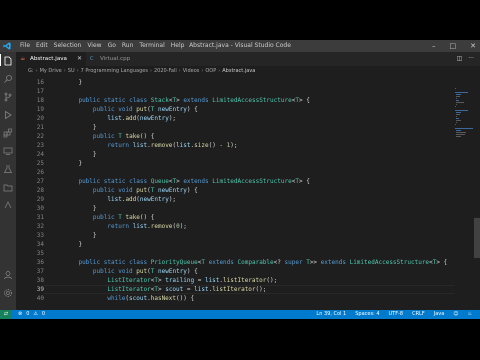 This screenshot has height=360, width=480. Describe the element at coordinates (51, 59) in the screenshot. I see `tab-abstract-java: ☕ Abstract.java ✕` at that location.